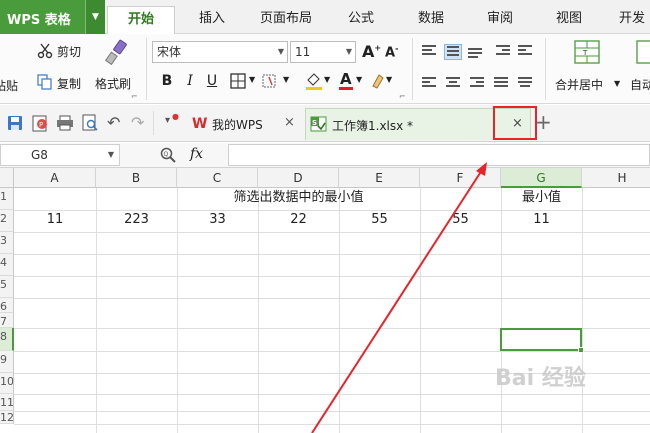 Image resolution: width=650 pixels, height=433 pixels. Describe the element at coordinates (500, 17) in the screenshot. I see `tab-review: 审阅` at that location.